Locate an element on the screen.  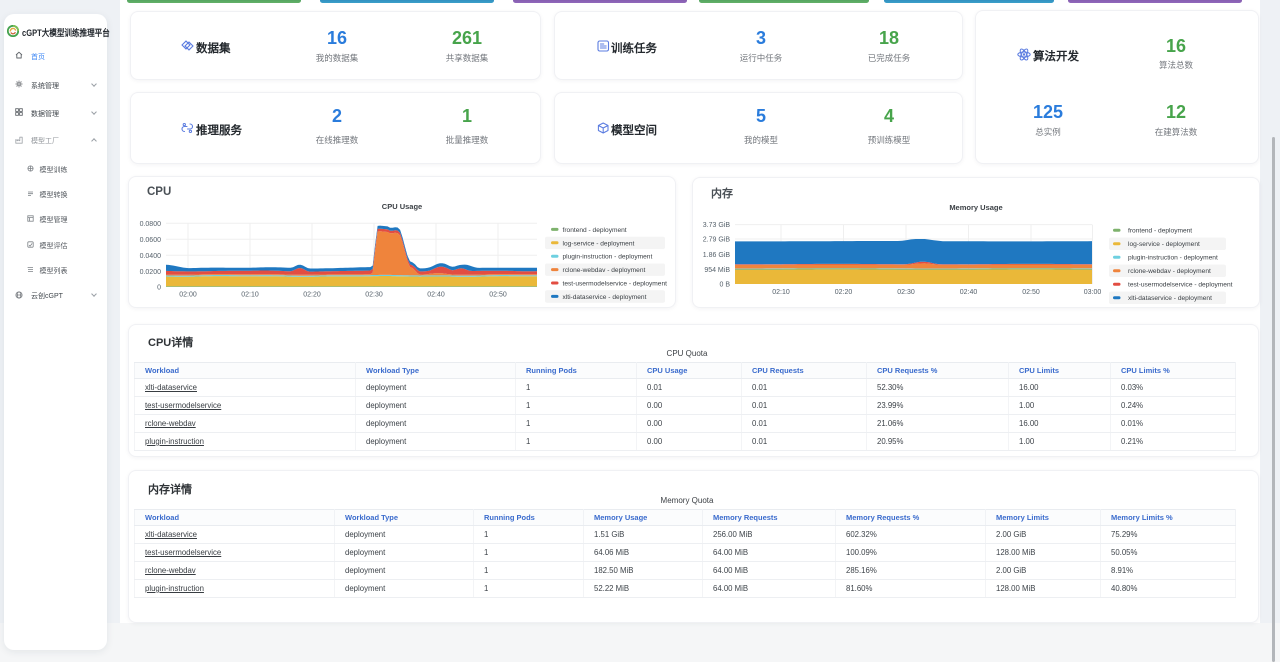
svg-text: 3.73 GiB is located at coordinates (717, 225).